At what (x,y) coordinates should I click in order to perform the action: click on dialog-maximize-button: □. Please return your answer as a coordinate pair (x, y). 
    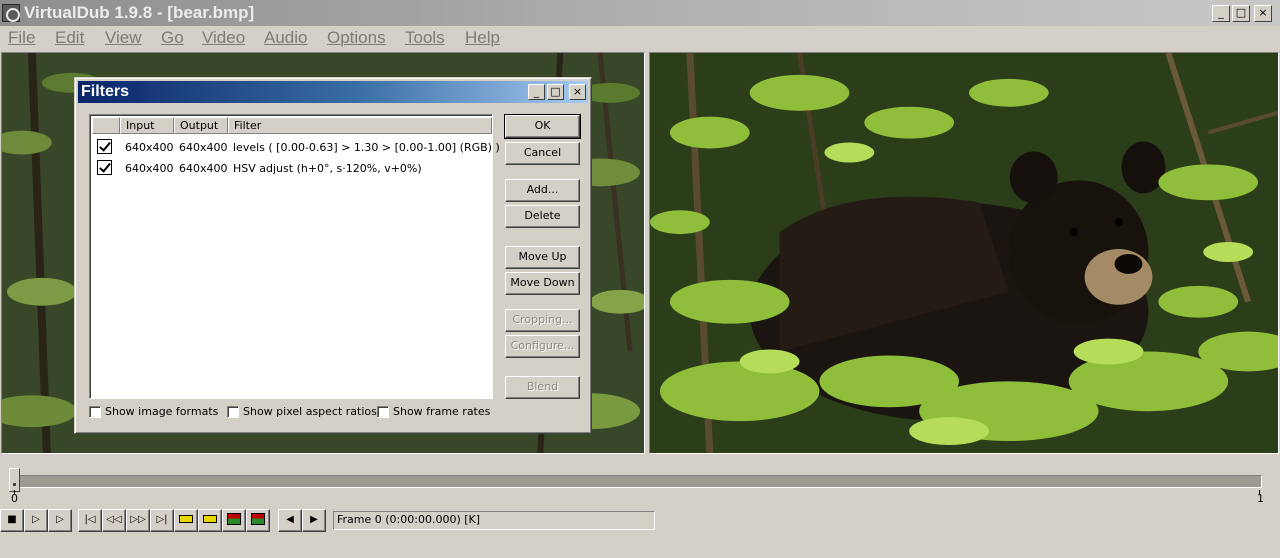
    Looking at the image, I should click on (555, 92).